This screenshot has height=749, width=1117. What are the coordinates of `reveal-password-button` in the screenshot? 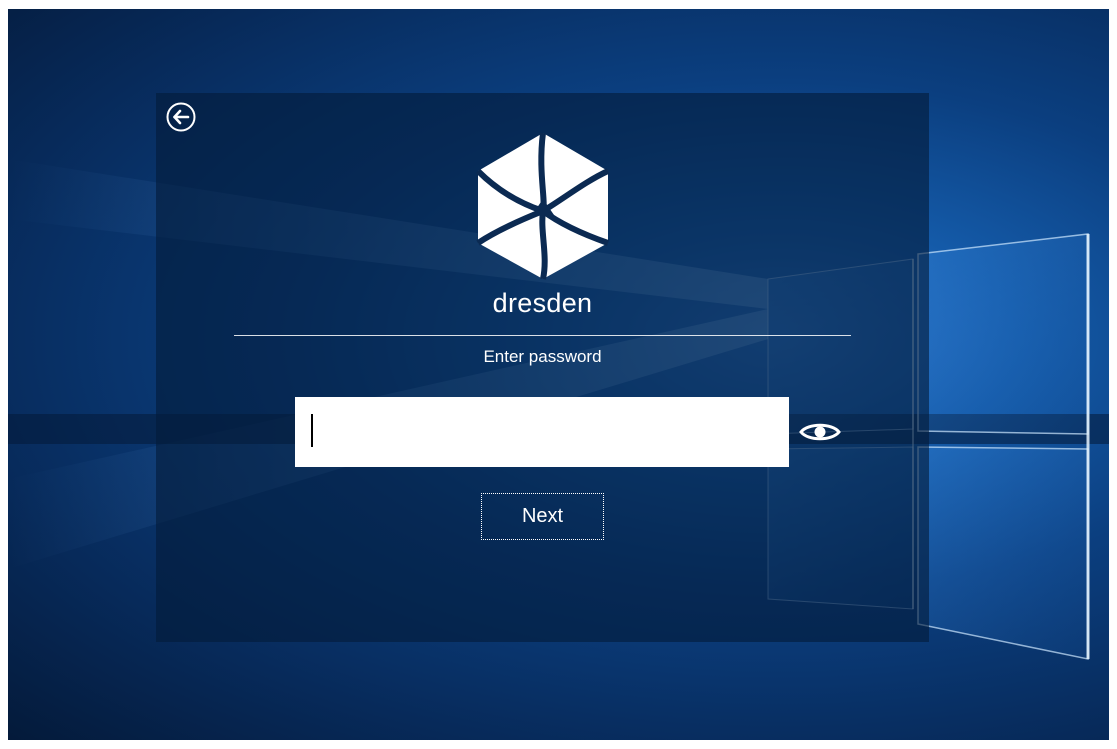 It's located at (820, 432).